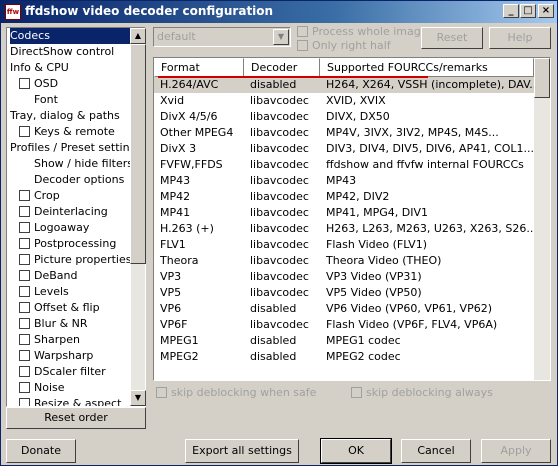 The height and width of the screenshot is (466, 558). What do you see at coordinates (222, 37) in the screenshot?
I see `preset-dropdown: default ▼` at bounding box center [222, 37].